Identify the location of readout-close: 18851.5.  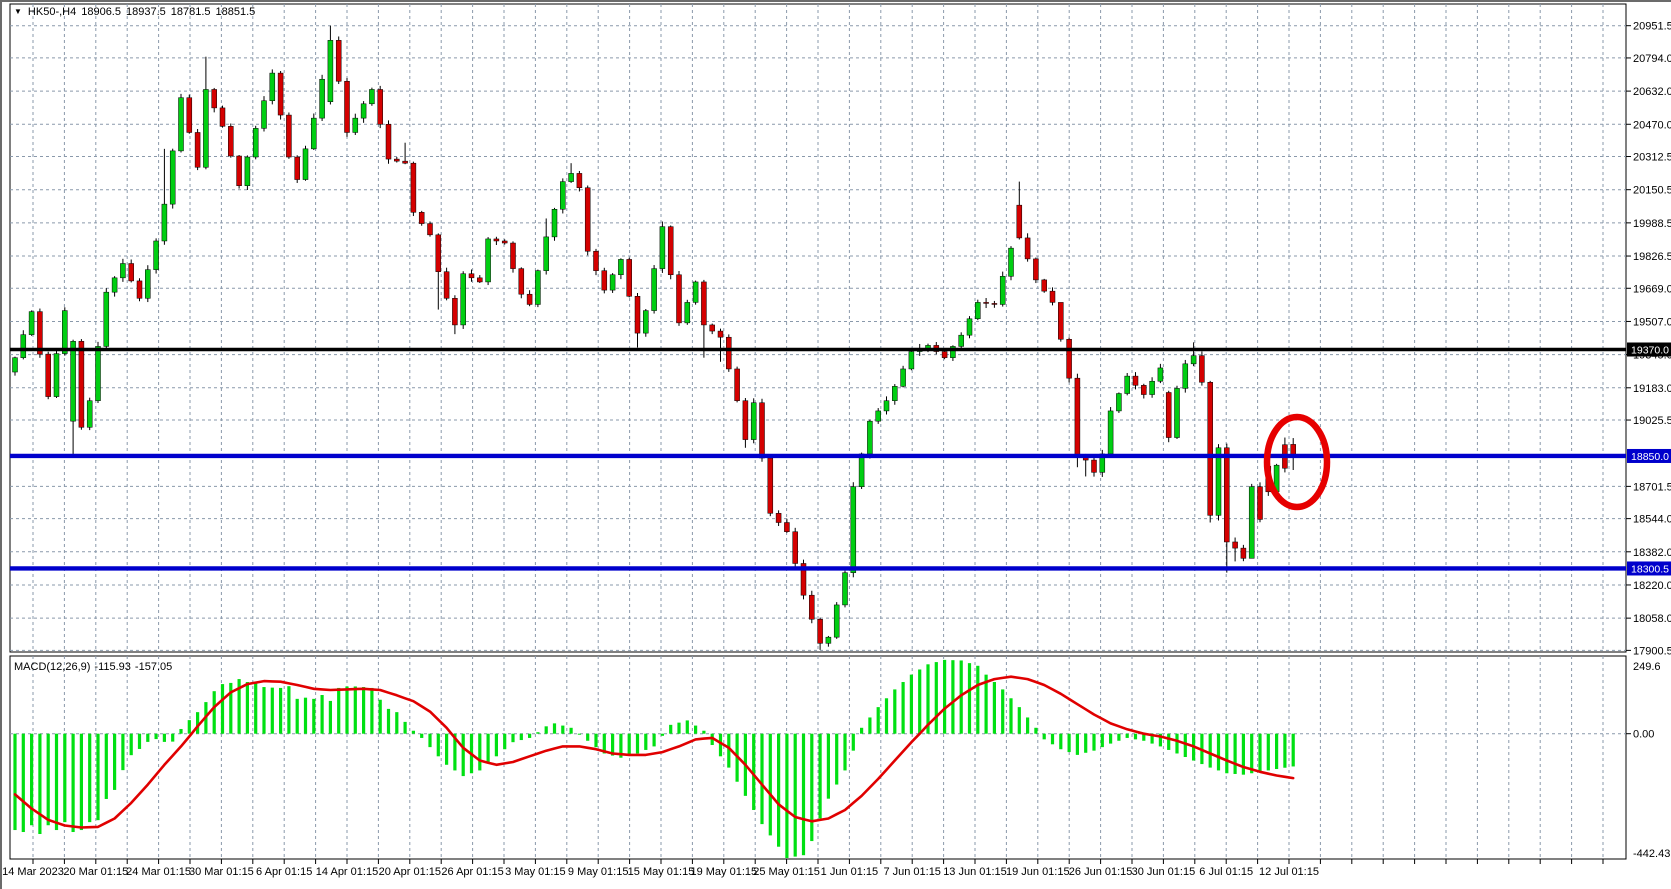
(235, 12).